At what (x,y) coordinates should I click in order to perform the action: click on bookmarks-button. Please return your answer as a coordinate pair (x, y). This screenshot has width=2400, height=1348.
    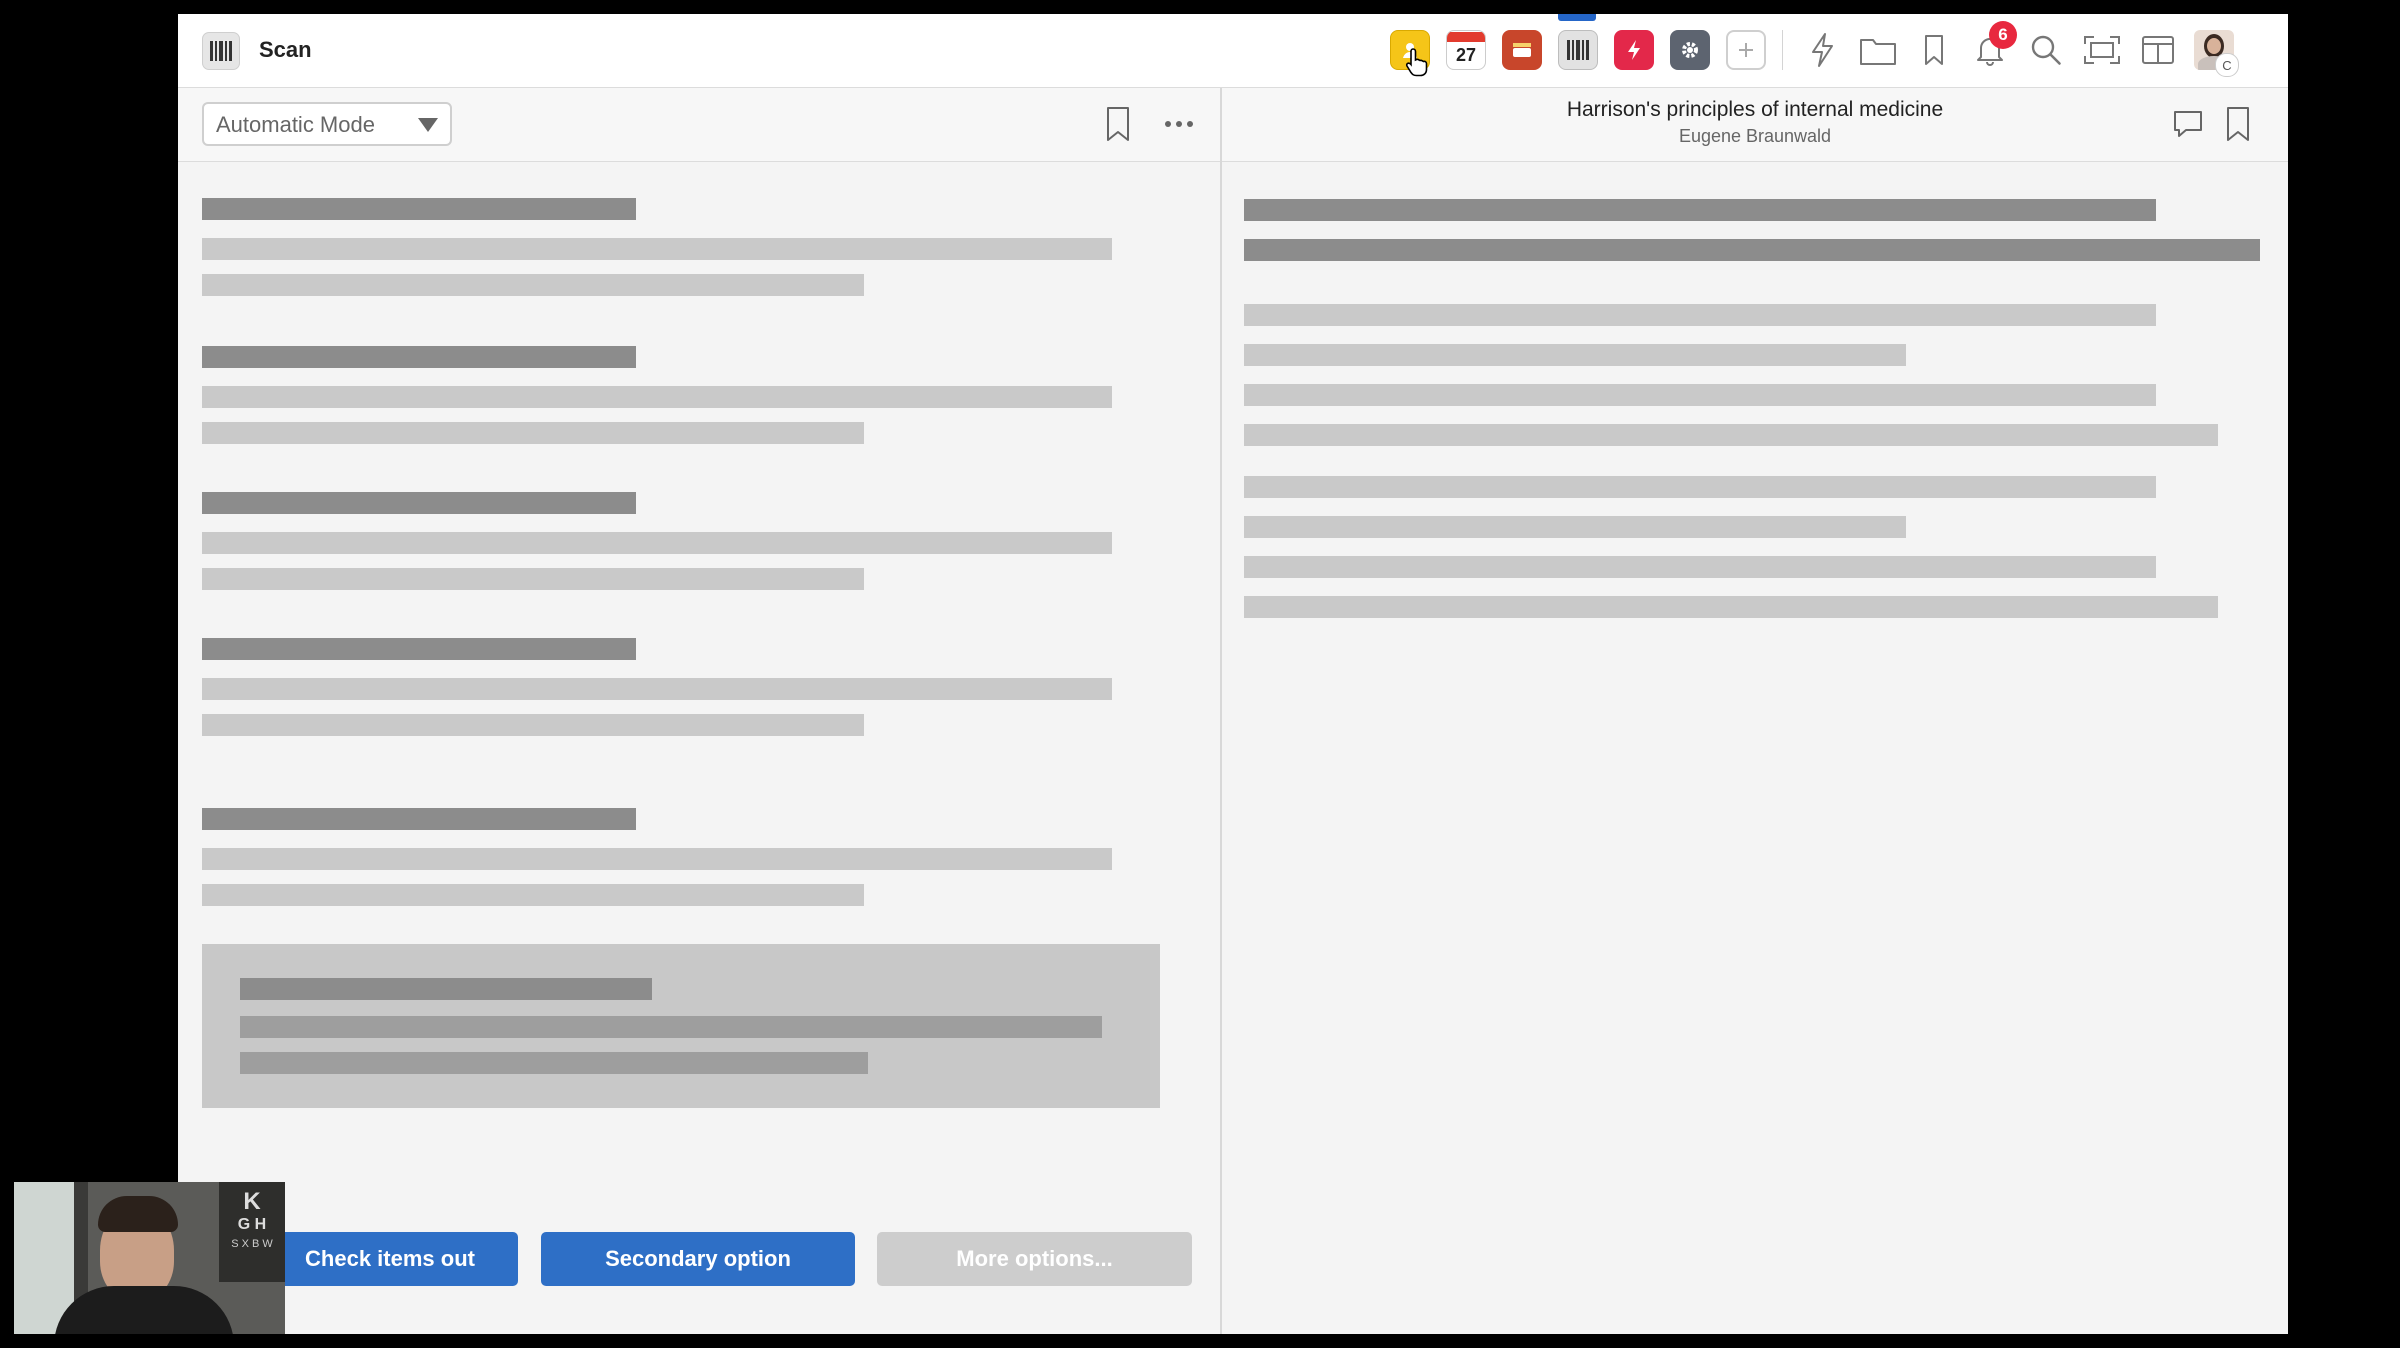
    Looking at the image, I should click on (1934, 50).